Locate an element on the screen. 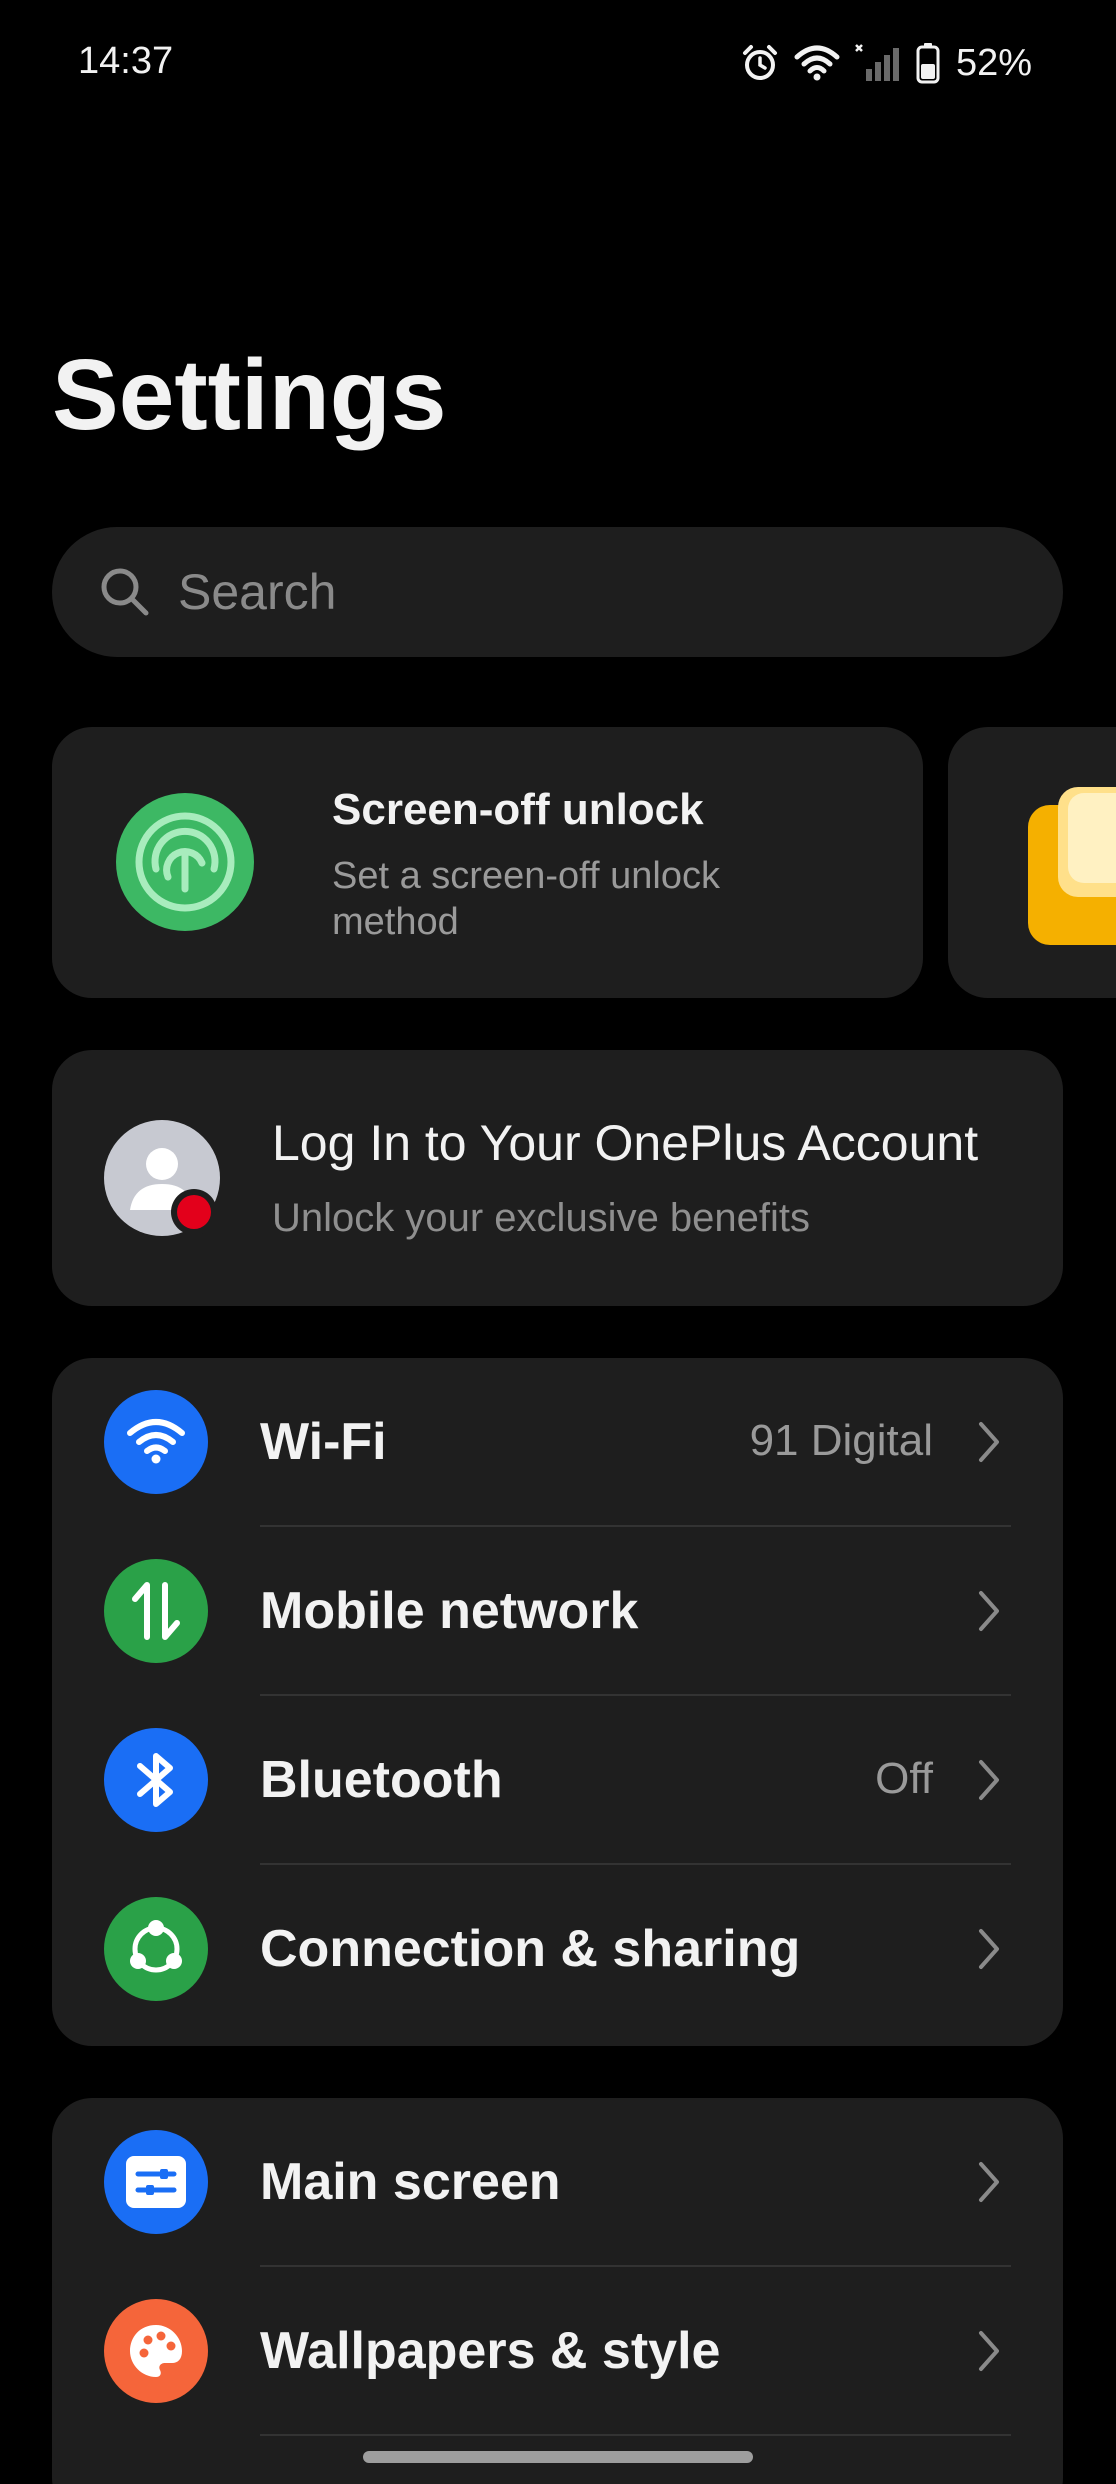 This screenshot has width=1116, height=2484. search-icon is located at coordinates (125, 592).